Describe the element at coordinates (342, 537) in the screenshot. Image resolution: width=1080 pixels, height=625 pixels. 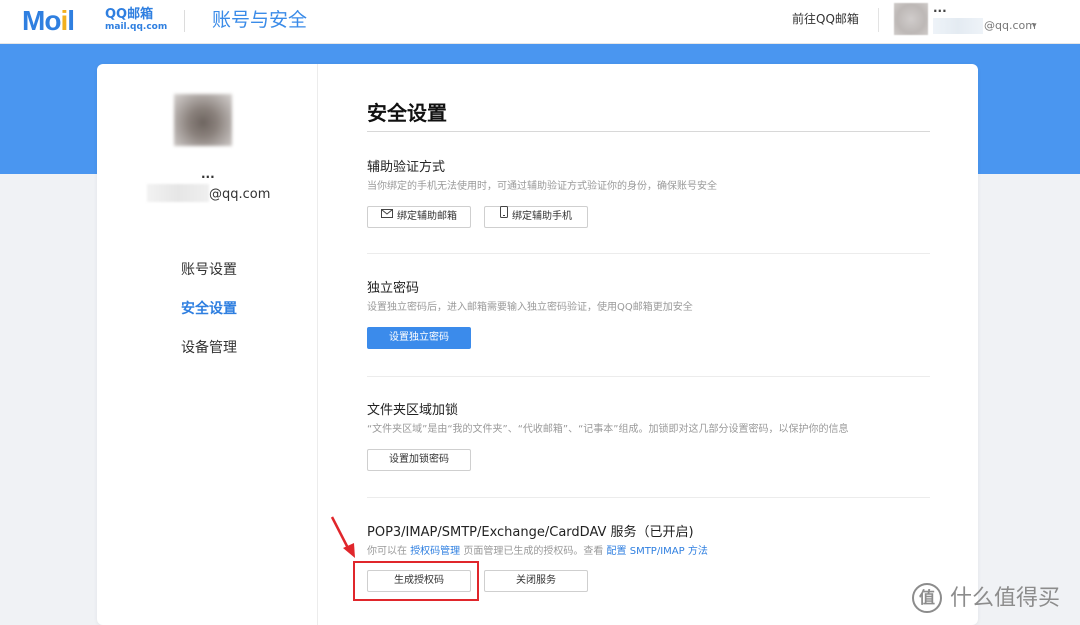
I see `red-arrow-icon` at that location.